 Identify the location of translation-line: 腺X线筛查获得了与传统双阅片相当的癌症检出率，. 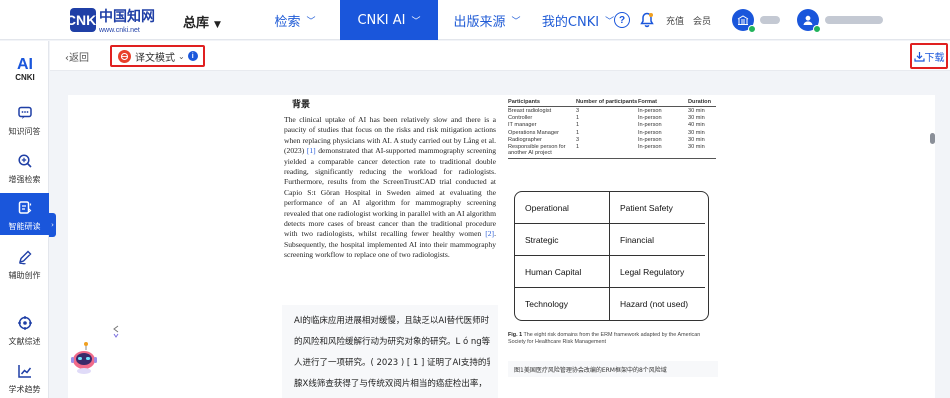
(390, 384).